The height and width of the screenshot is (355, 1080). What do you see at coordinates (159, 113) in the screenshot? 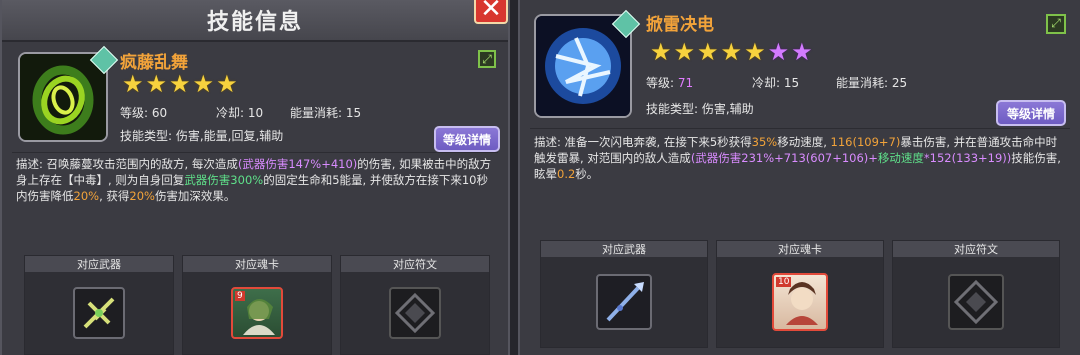
I see `level-value: 60` at bounding box center [159, 113].